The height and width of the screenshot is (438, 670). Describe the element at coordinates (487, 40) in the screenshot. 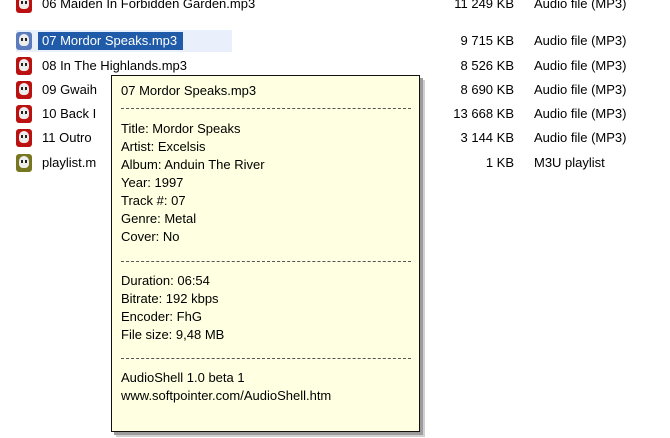

I see `file-size: 9 715 KB` at that location.